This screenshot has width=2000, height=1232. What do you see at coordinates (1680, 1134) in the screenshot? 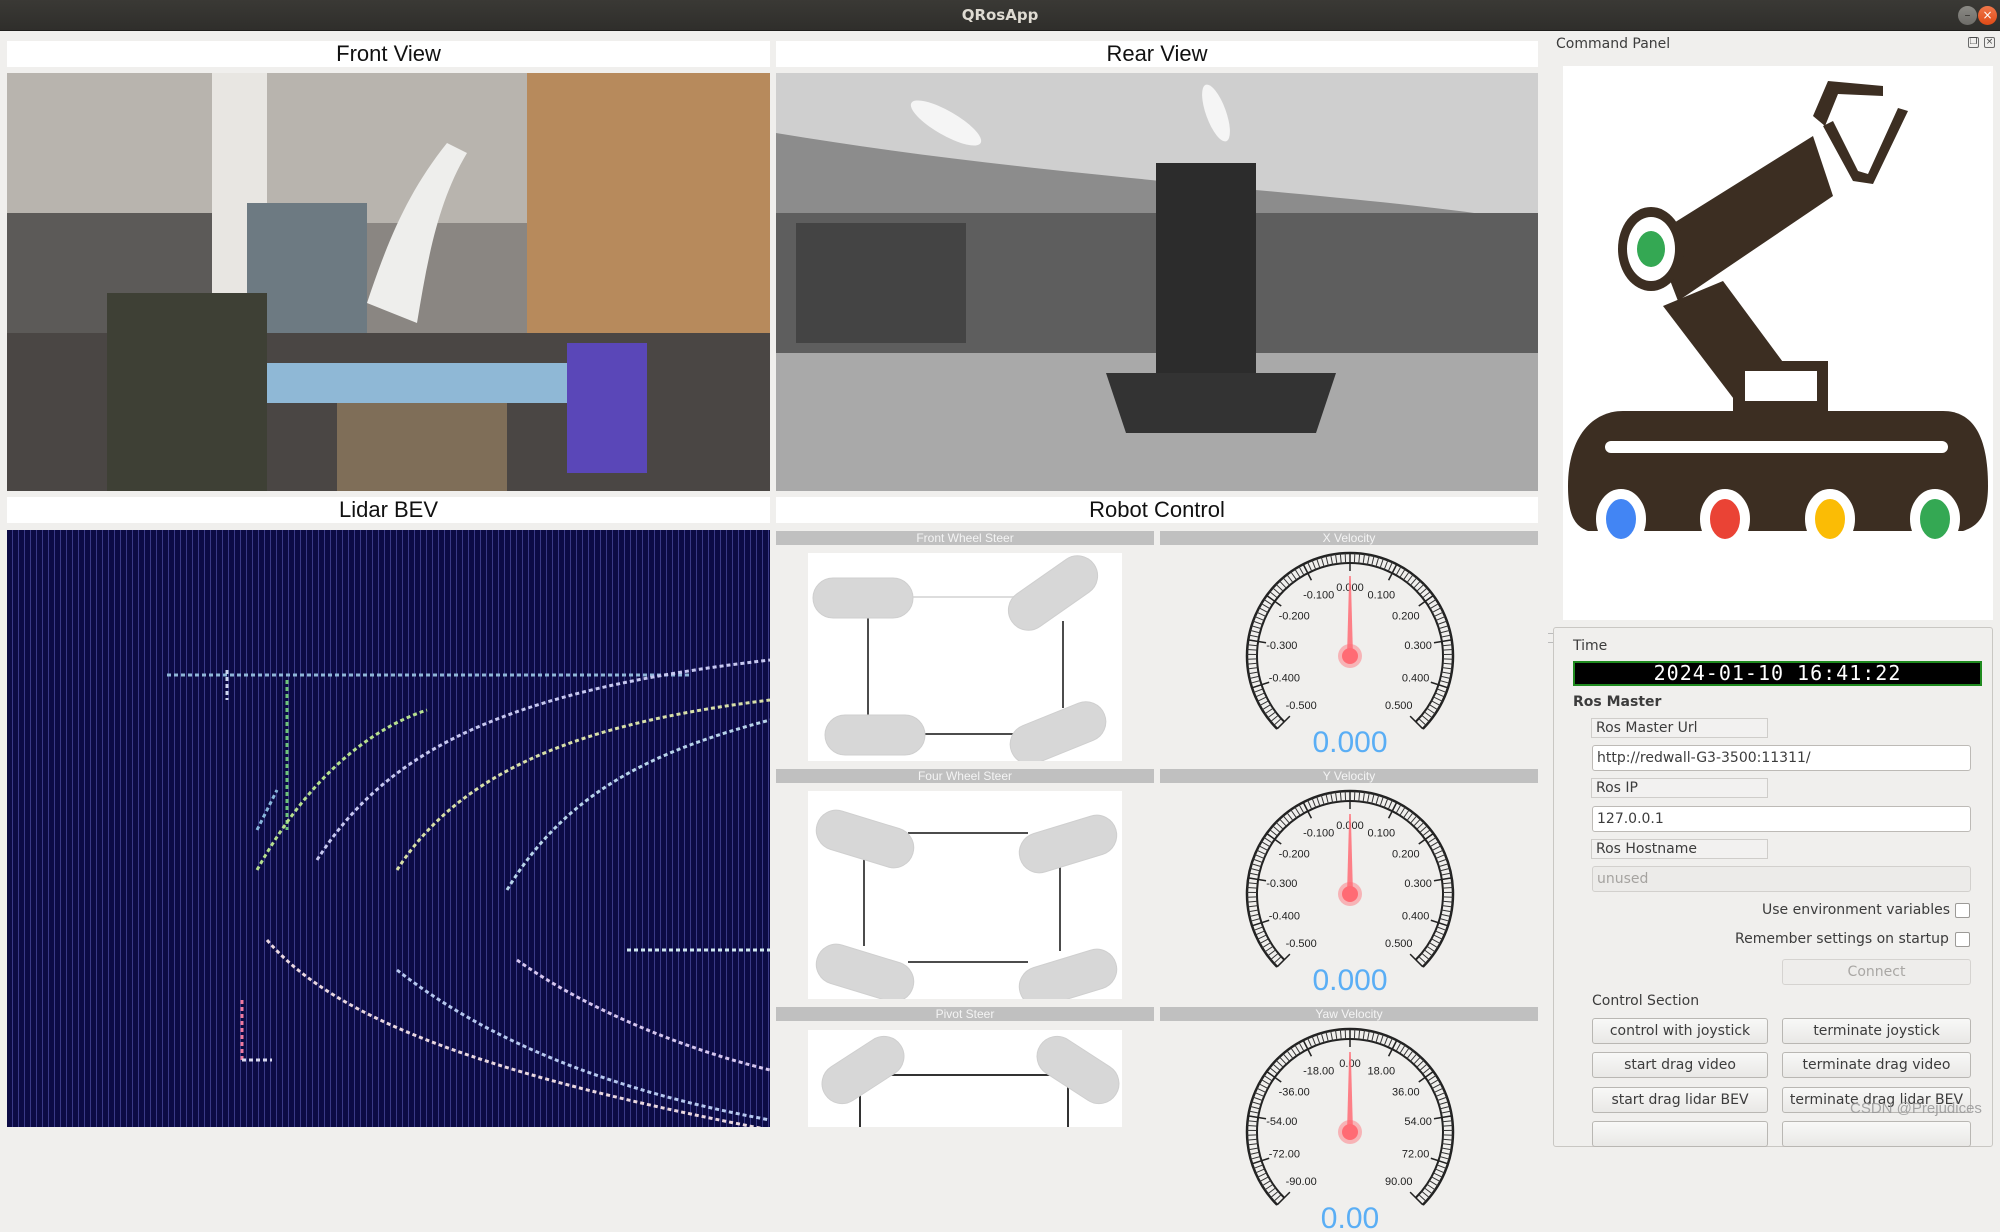
I see `more-control-button-left` at bounding box center [1680, 1134].